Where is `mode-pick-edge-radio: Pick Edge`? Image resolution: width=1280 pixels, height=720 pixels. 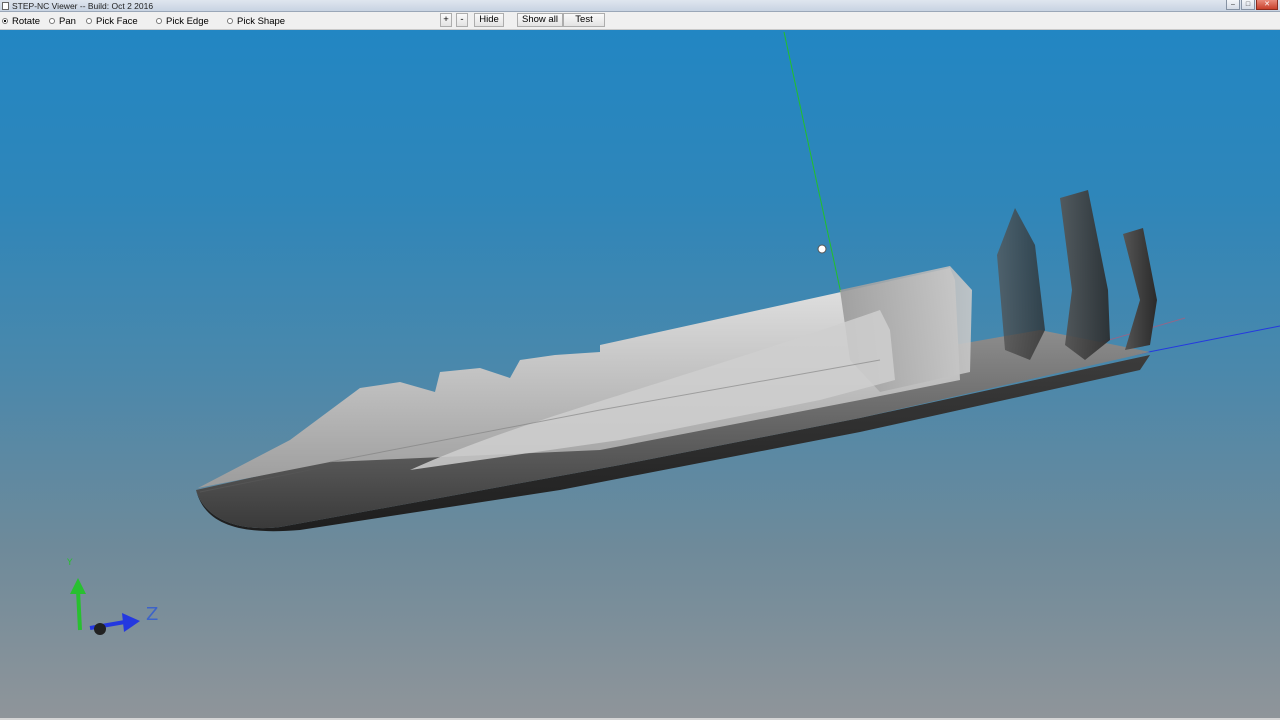 mode-pick-edge-radio: Pick Edge is located at coordinates (182, 21).